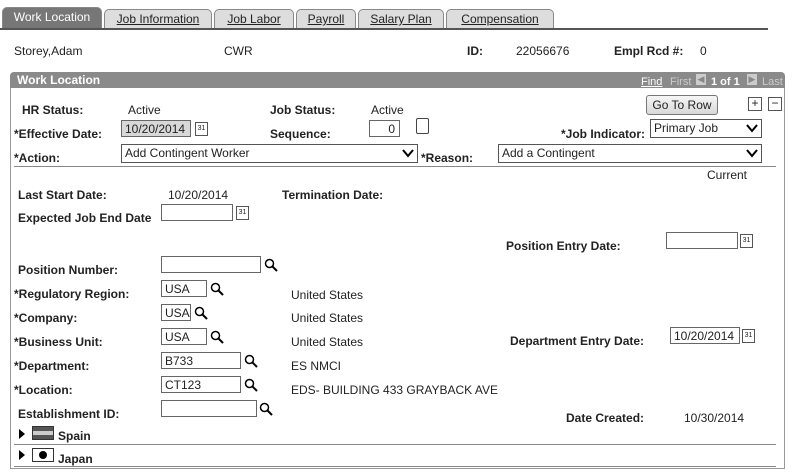 This screenshot has width=808, height=475. Describe the element at coordinates (543, 51) in the screenshot. I see `id-value: 22056676` at that location.